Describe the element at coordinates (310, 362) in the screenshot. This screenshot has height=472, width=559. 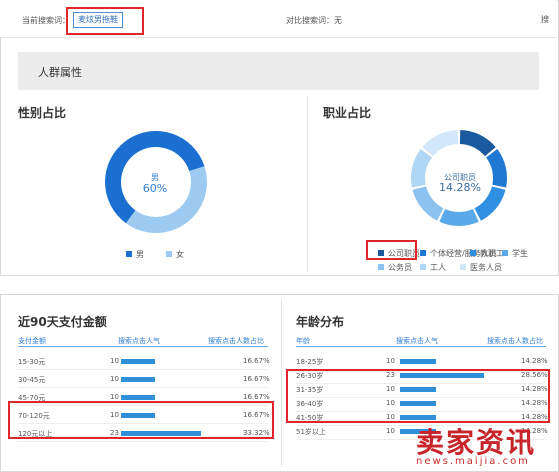
I see `row-label: 18-25岁` at that location.